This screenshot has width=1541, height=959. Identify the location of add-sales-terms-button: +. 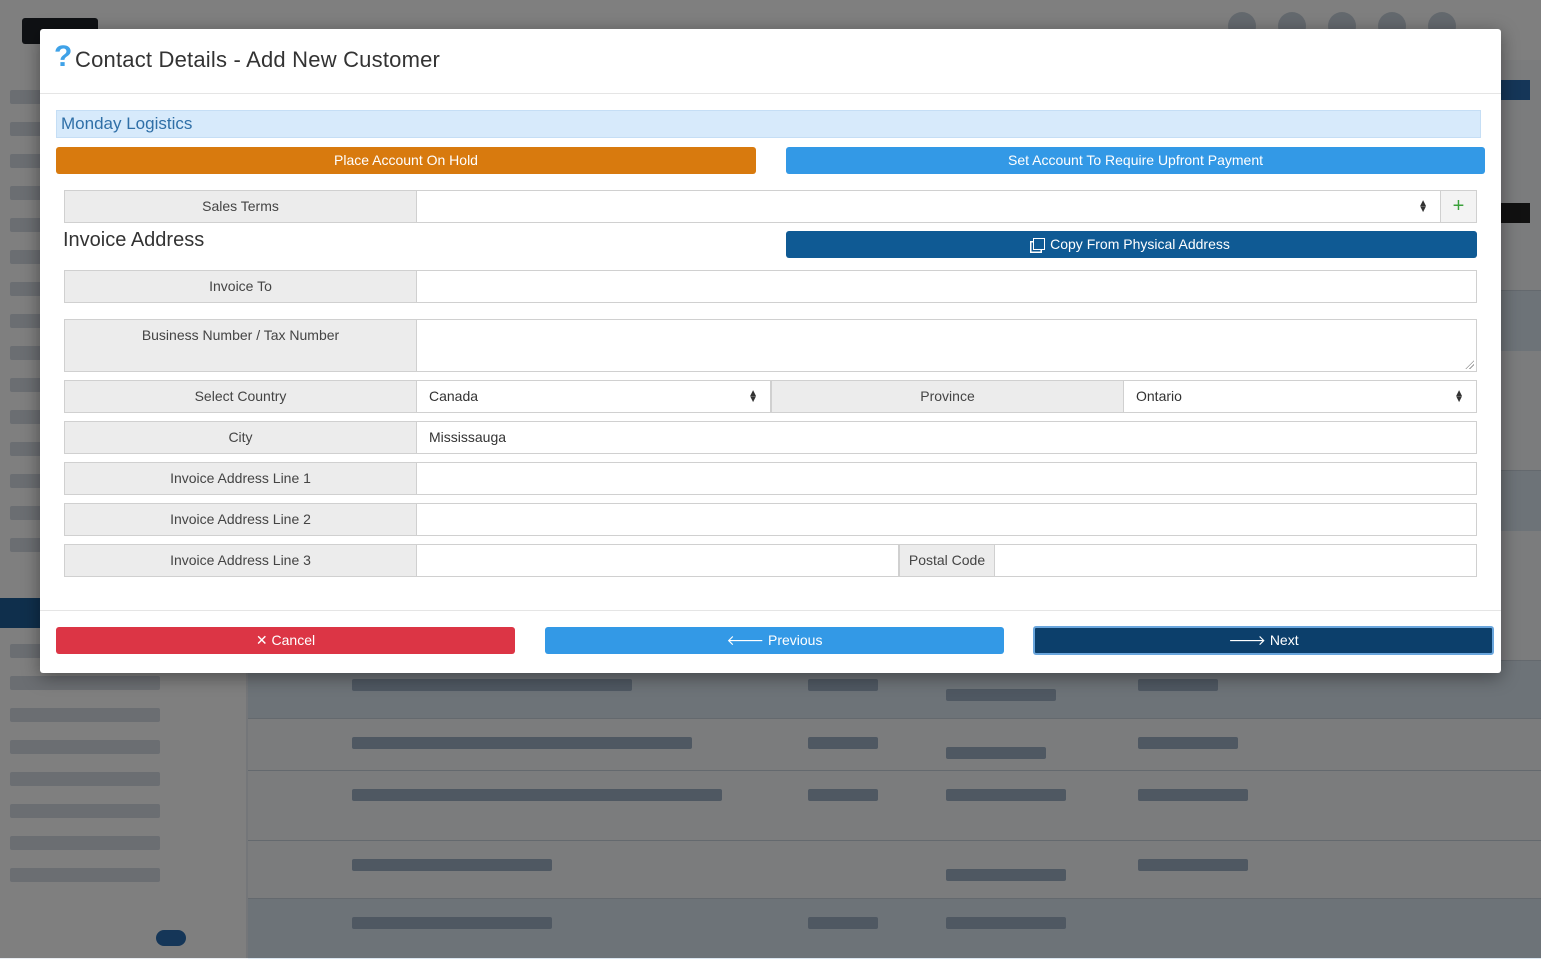
(1458, 206).